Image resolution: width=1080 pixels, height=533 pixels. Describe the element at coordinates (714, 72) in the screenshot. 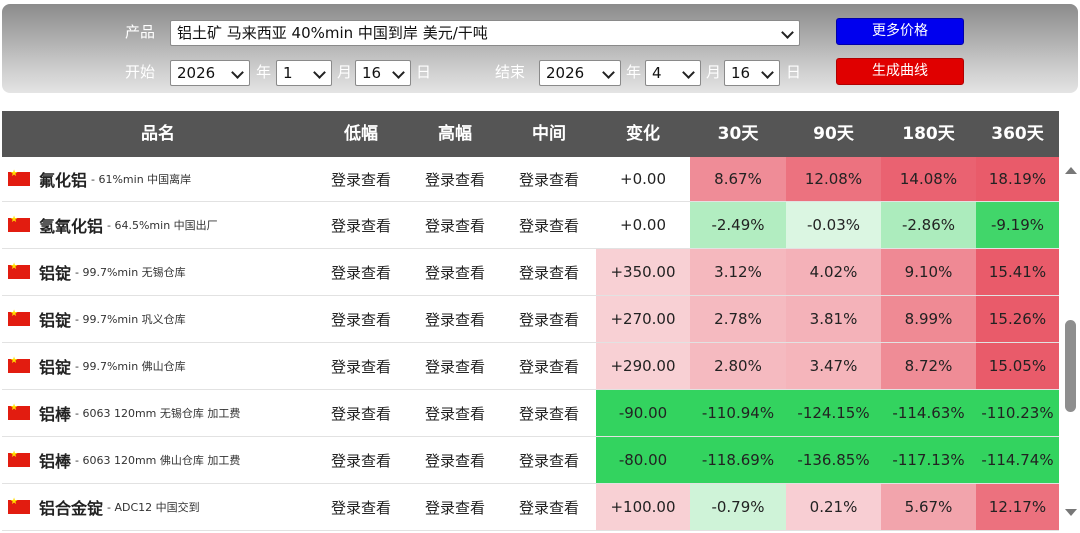

I see `end-month-unit: 月` at that location.